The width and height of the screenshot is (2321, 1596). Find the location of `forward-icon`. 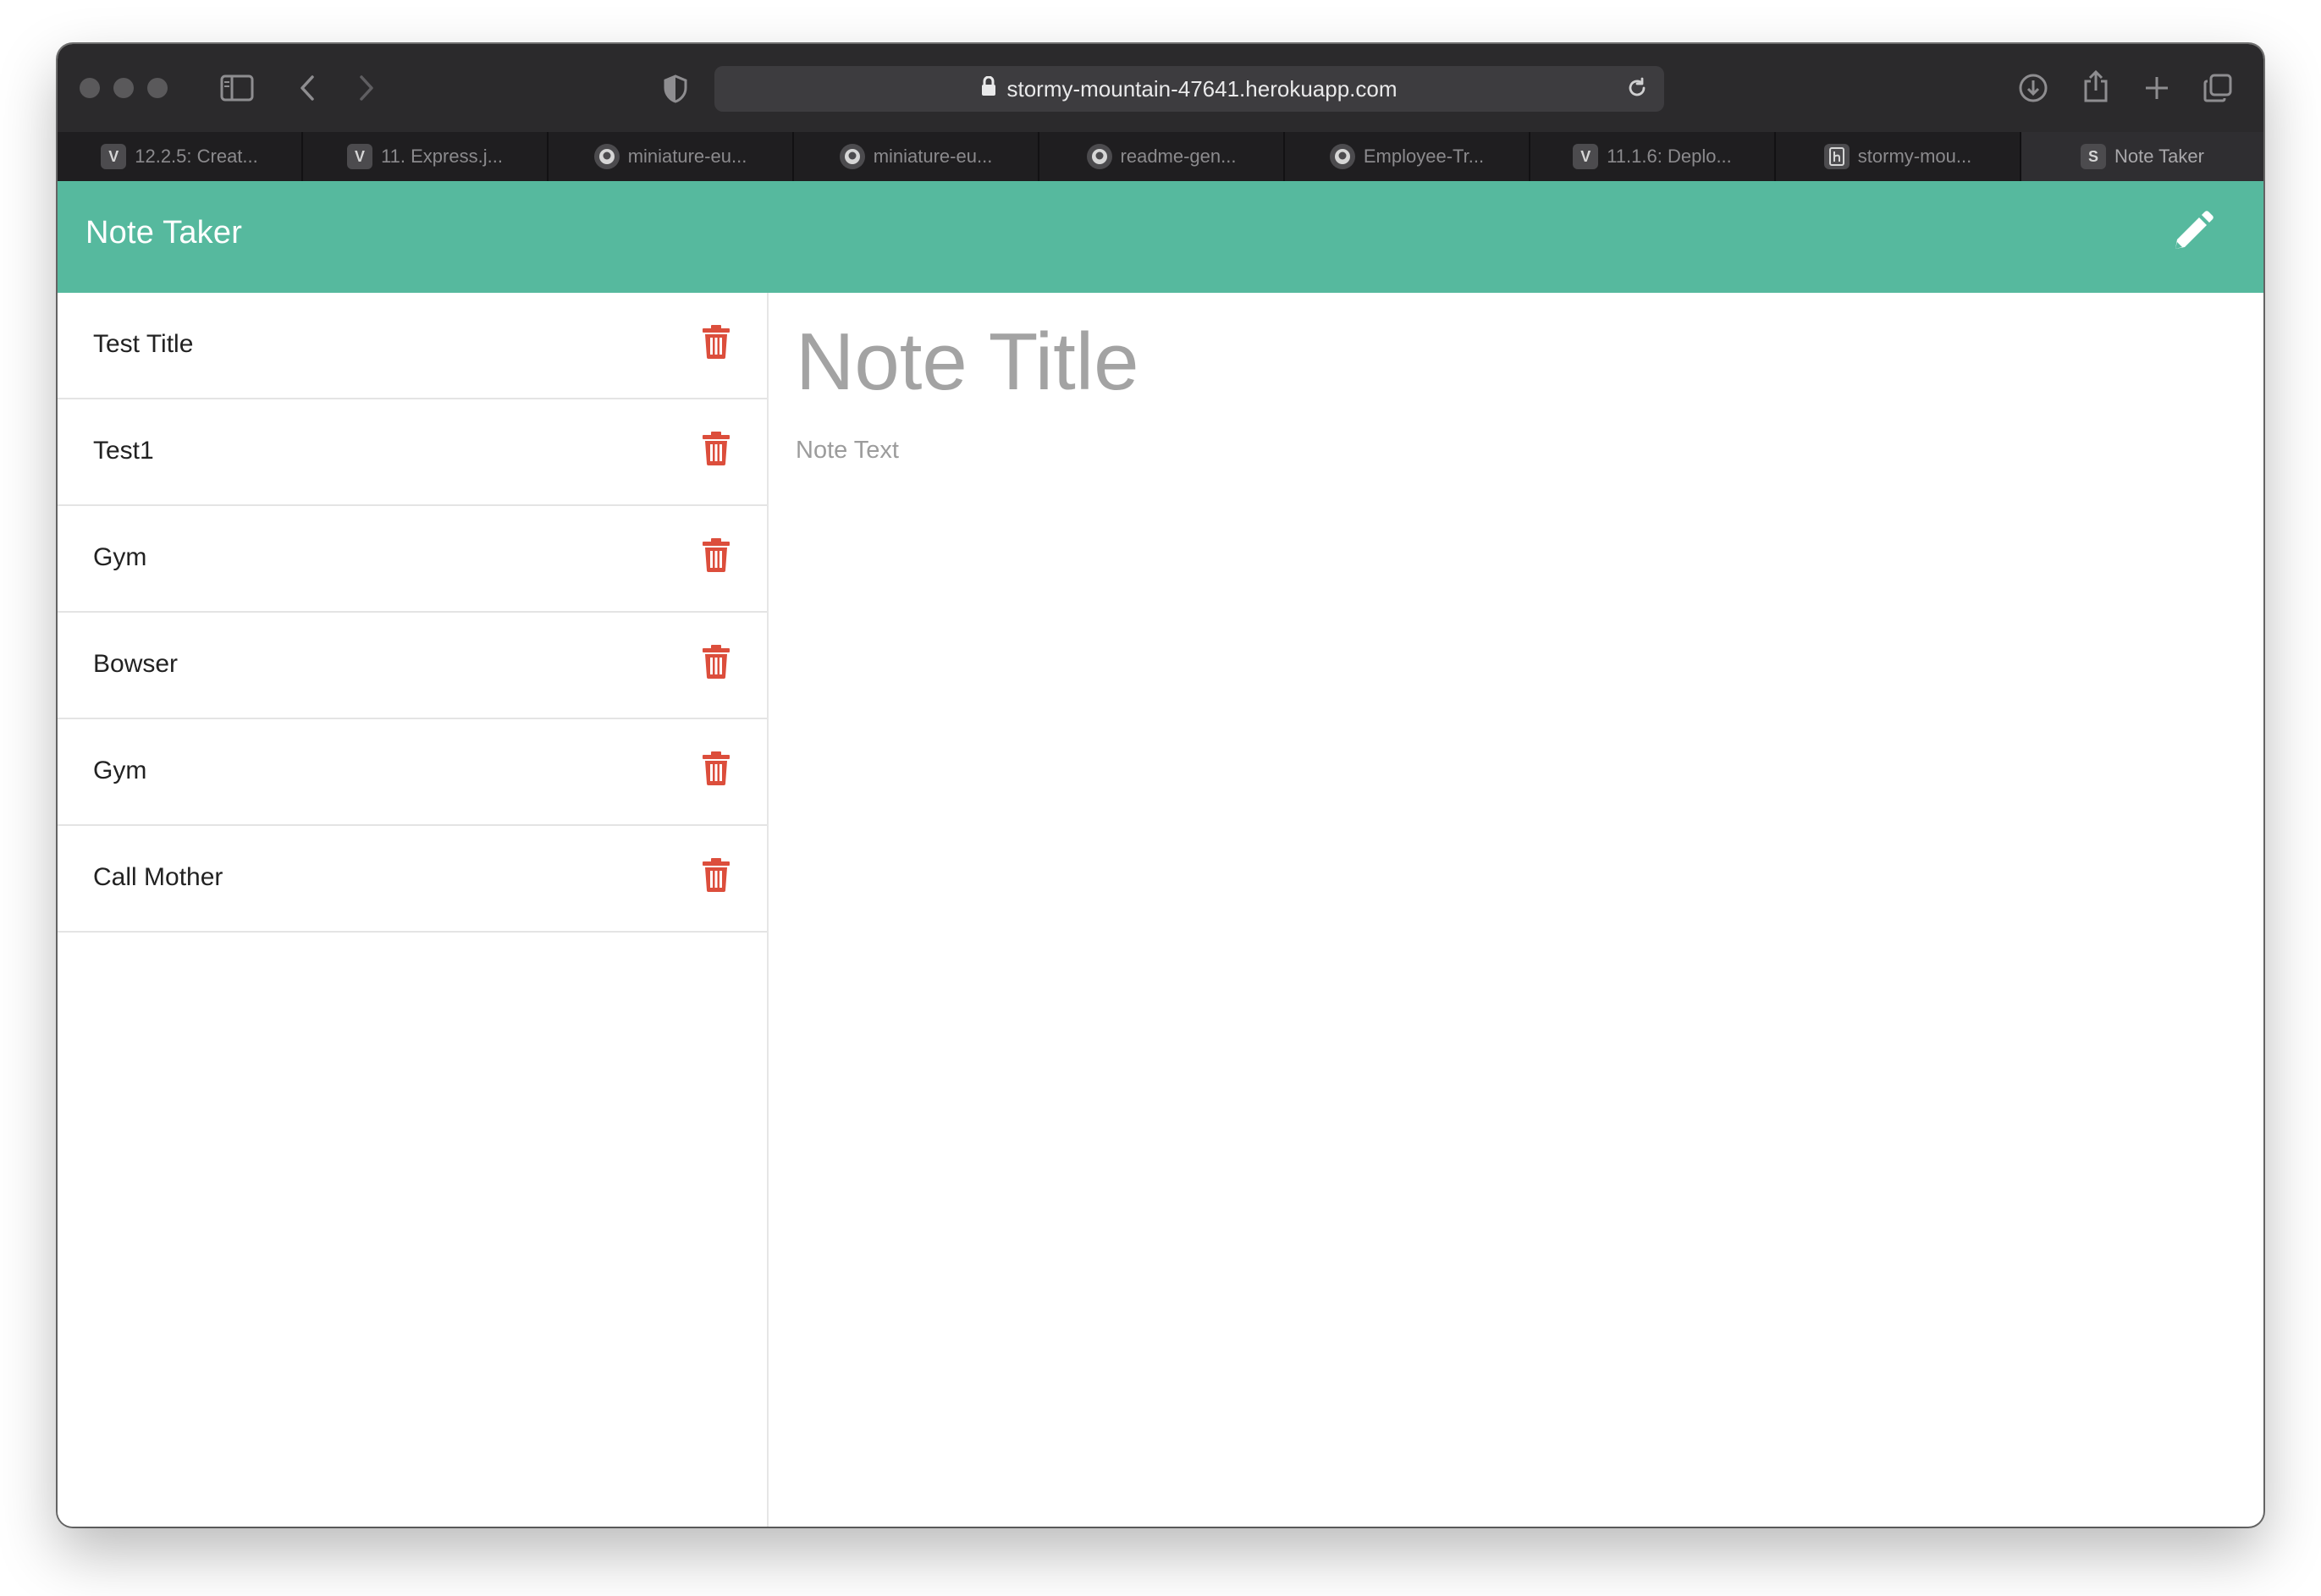

forward-icon is located at coordinates (366, 88).